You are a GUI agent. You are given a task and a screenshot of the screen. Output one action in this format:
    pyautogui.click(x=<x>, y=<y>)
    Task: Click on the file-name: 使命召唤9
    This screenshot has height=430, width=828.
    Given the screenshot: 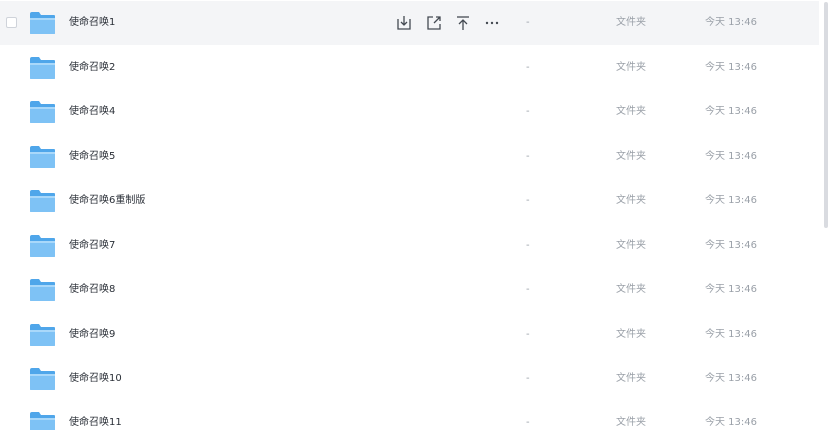 What is the action you would take?
    pyautogui.click(x=92, y=335)
    